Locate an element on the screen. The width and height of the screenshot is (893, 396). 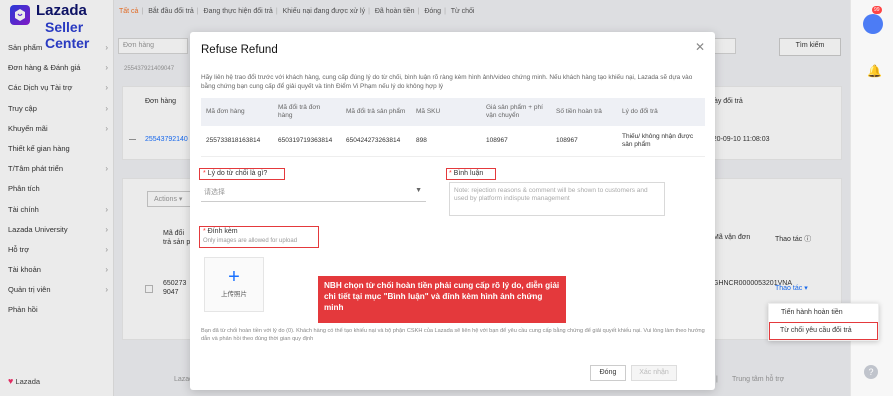
th-return-item-id: Mã đổi trả sản phẩm is located at coordinates (376, 112).